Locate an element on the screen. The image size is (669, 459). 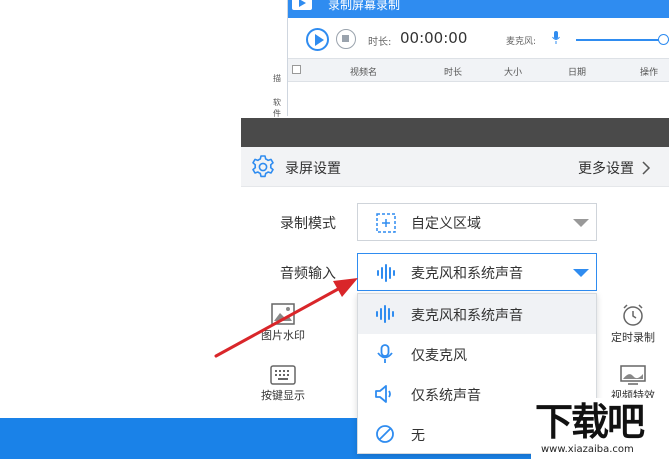
image-watermark-tool: 图片水印 is located at coordinates (283, 323).